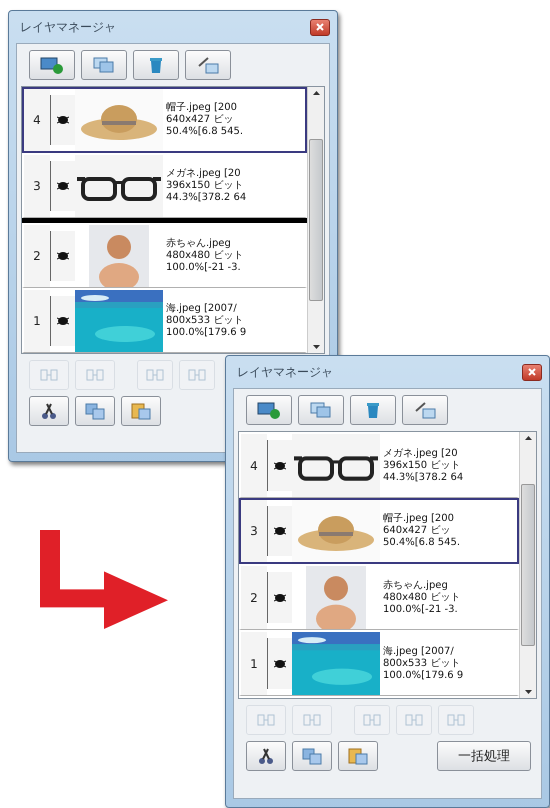  Describe the element at coordinates (484, 756) in the screenshot. I see `batch-process-button: 一括処理` at that location.